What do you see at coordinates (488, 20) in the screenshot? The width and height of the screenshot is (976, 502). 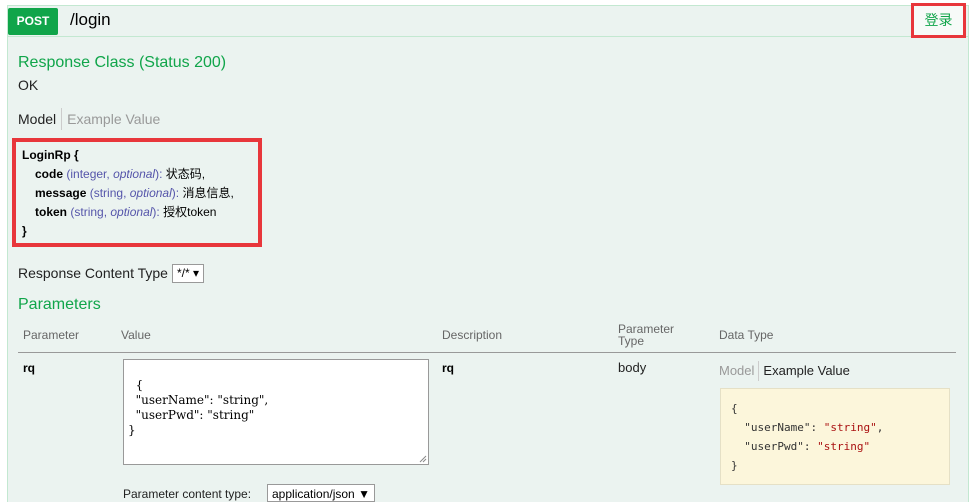 I see `operation-header: POST /login 登录` at bounding box center [488, 20].